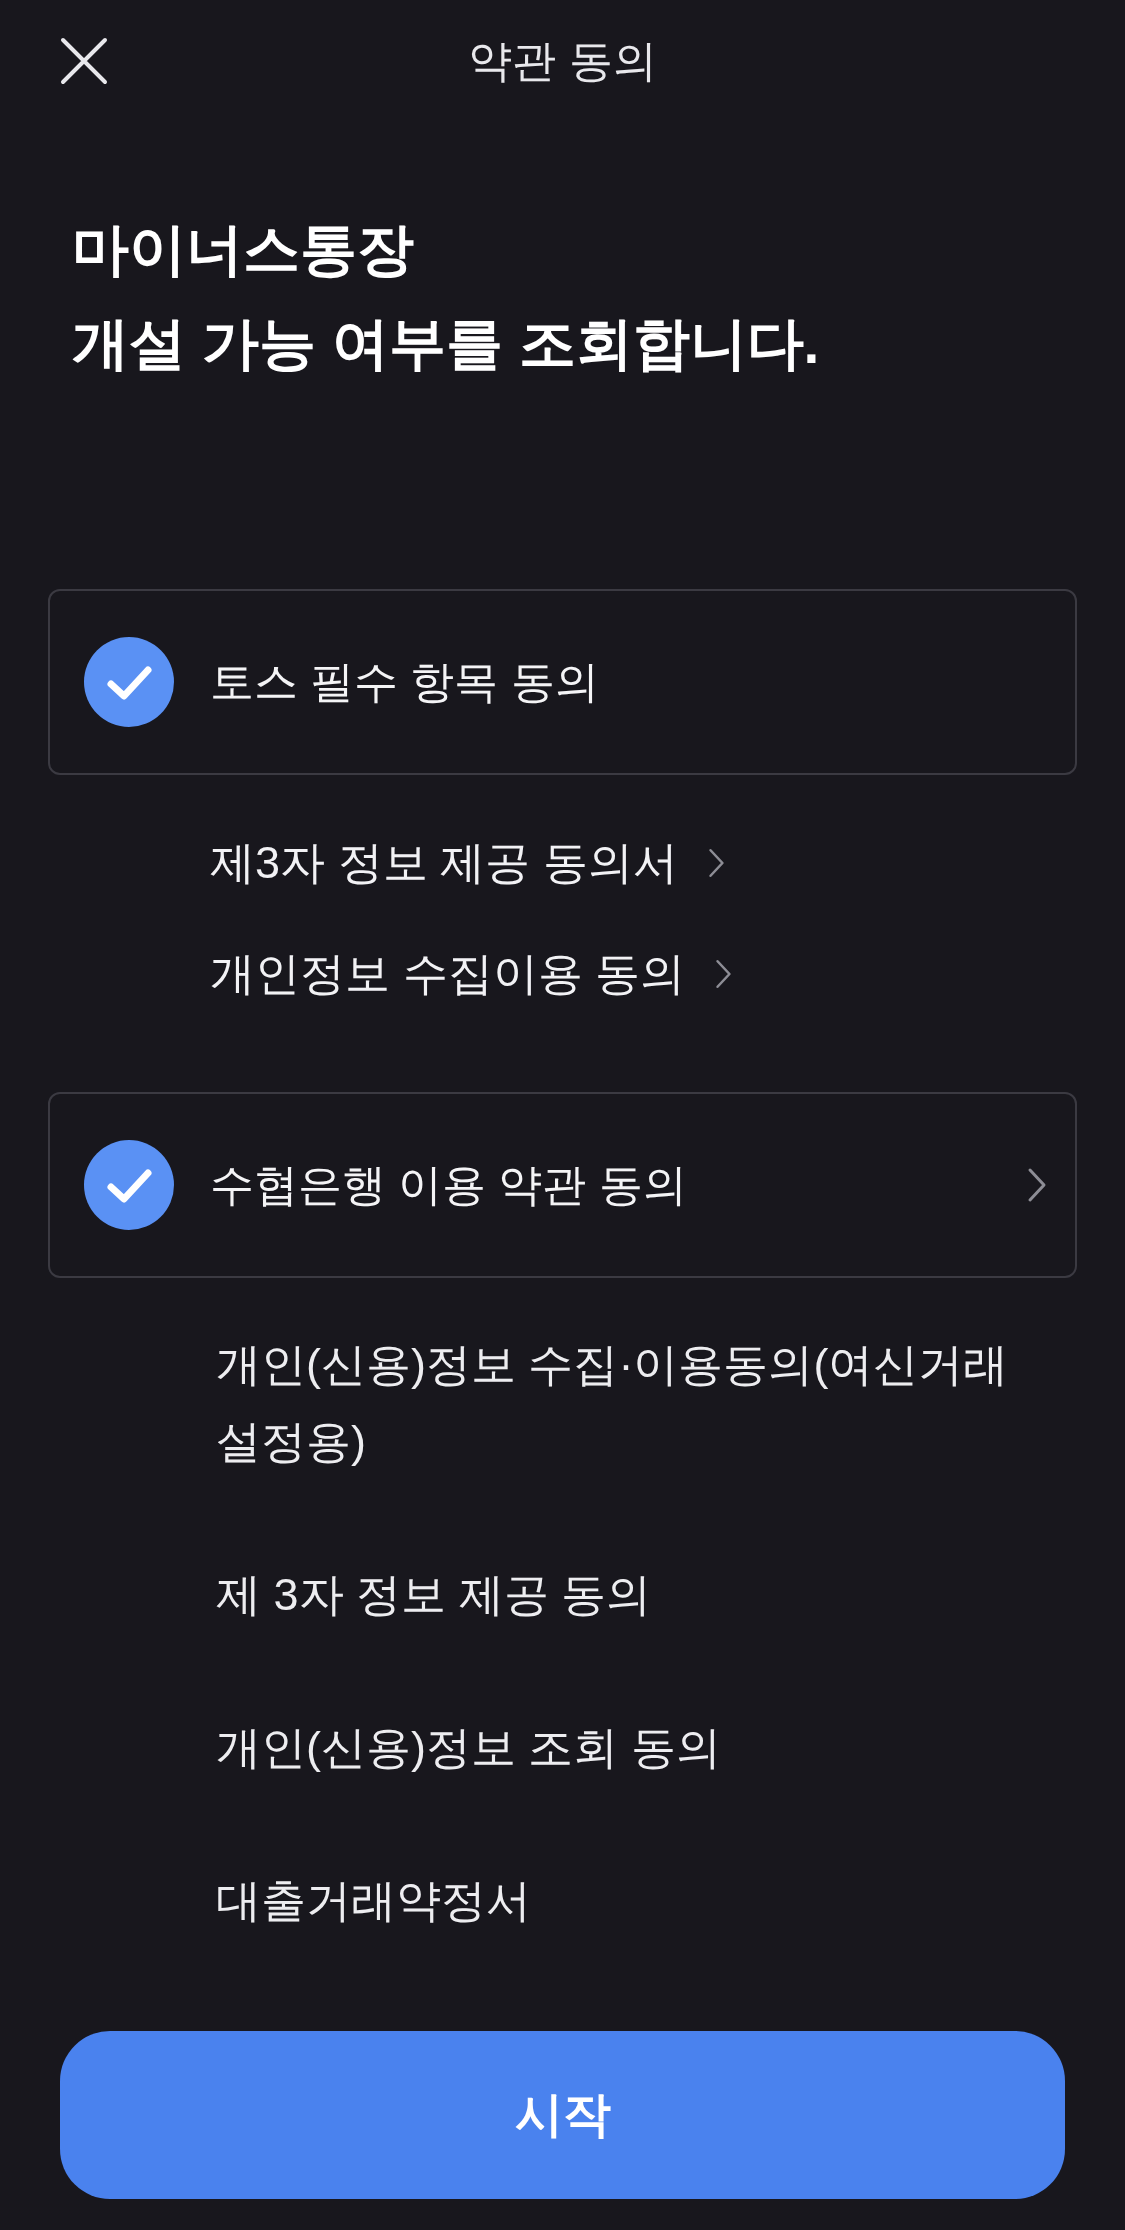 The width and height of the screenshot is (1125, 2230). What do you see at coordinates (467, 863) in the screenshot?
I see `document-link: 제3자 정보 제공 동의서` at bounding box center [467, 863].